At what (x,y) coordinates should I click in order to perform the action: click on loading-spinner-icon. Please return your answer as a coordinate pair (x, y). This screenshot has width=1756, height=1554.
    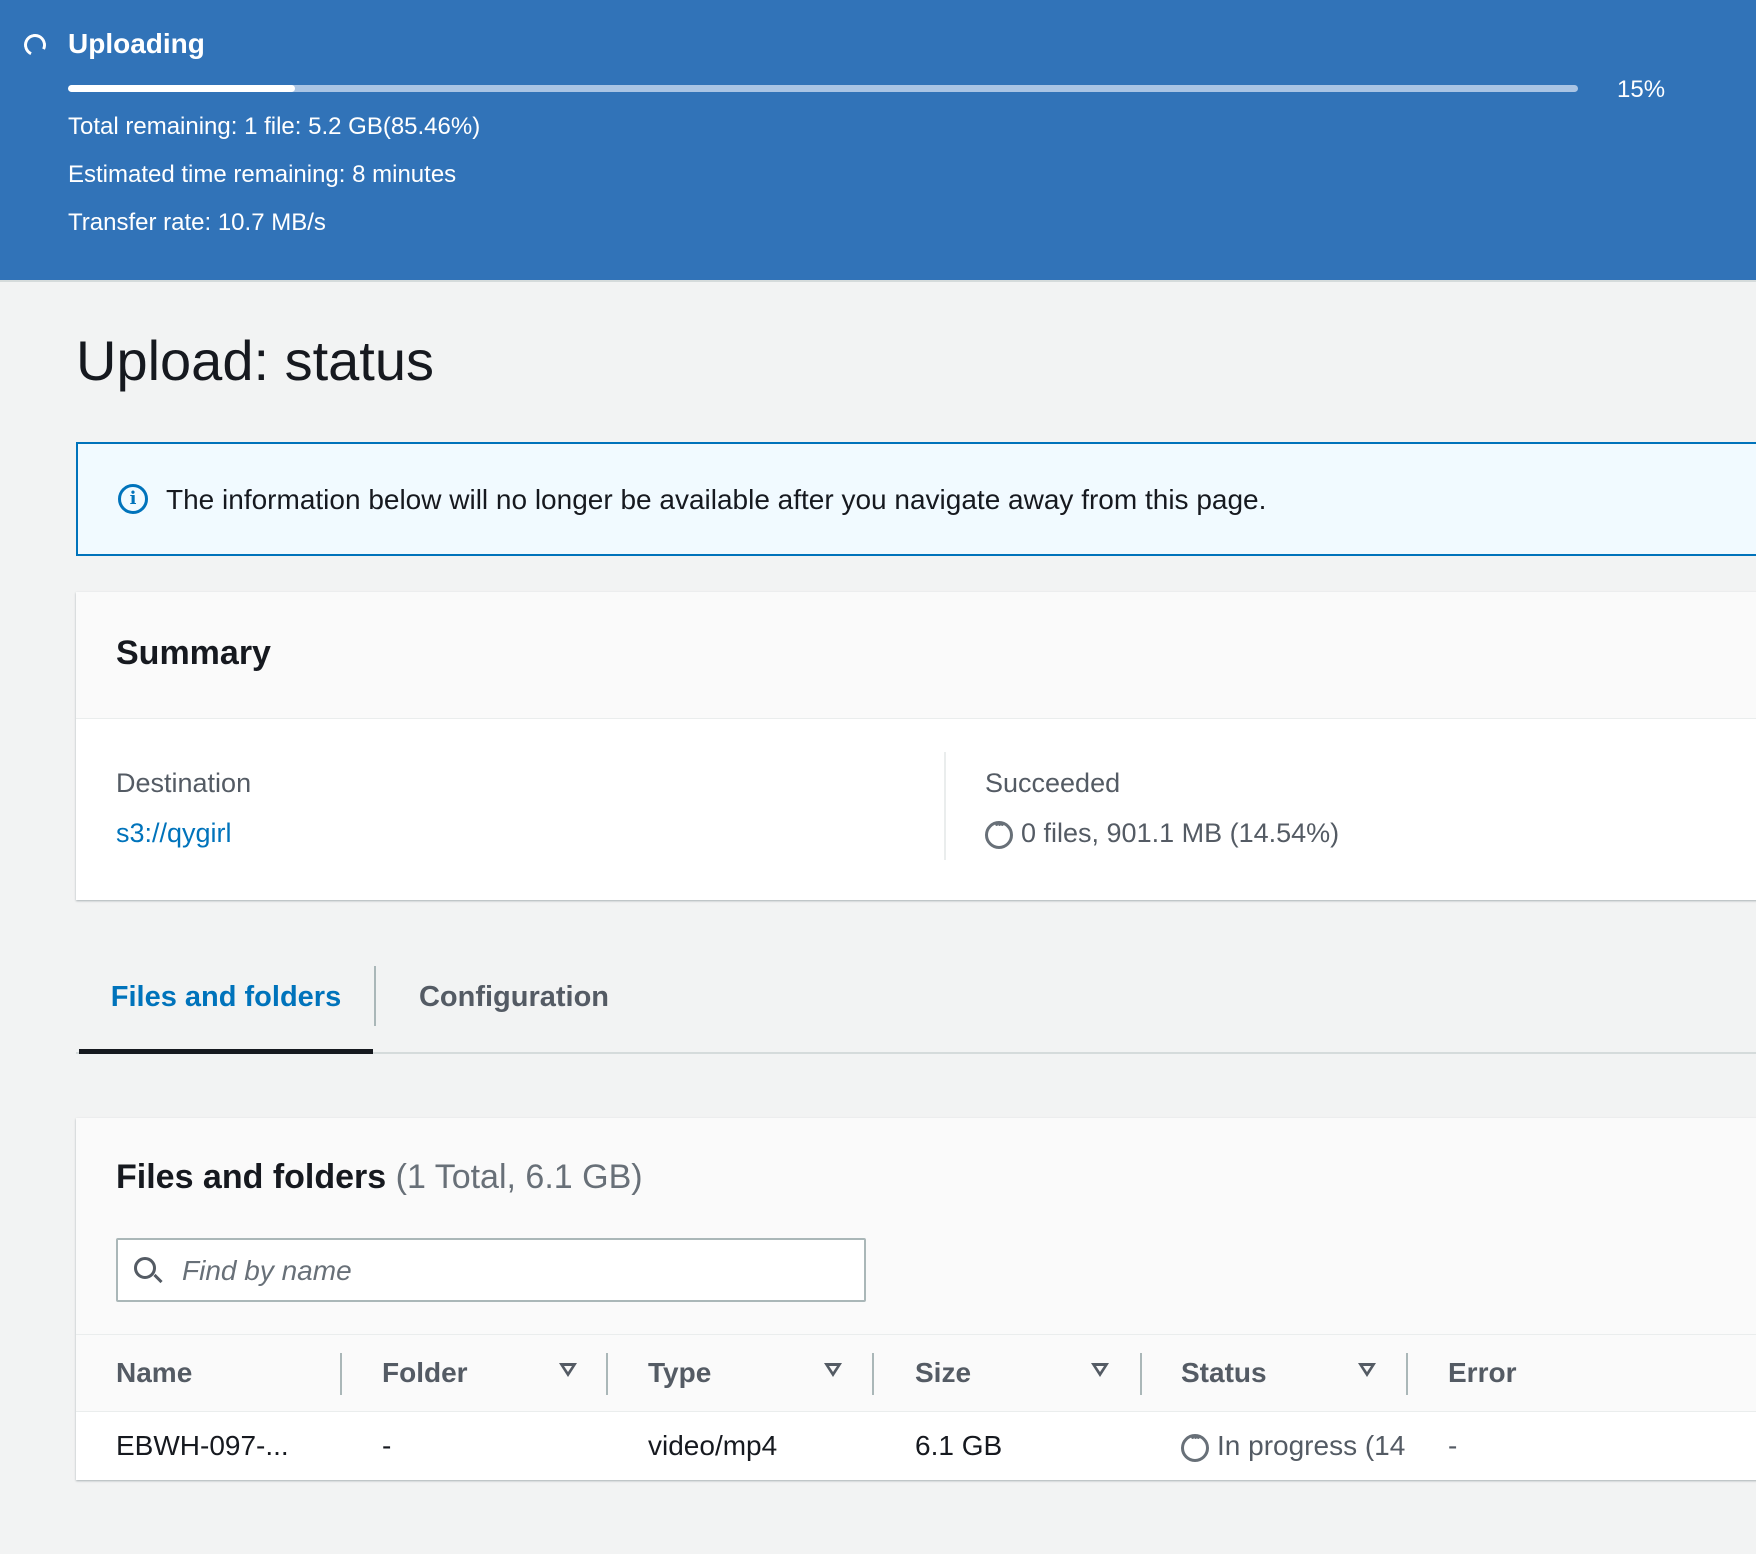
    Looking at the image, I should click on (35, 45).